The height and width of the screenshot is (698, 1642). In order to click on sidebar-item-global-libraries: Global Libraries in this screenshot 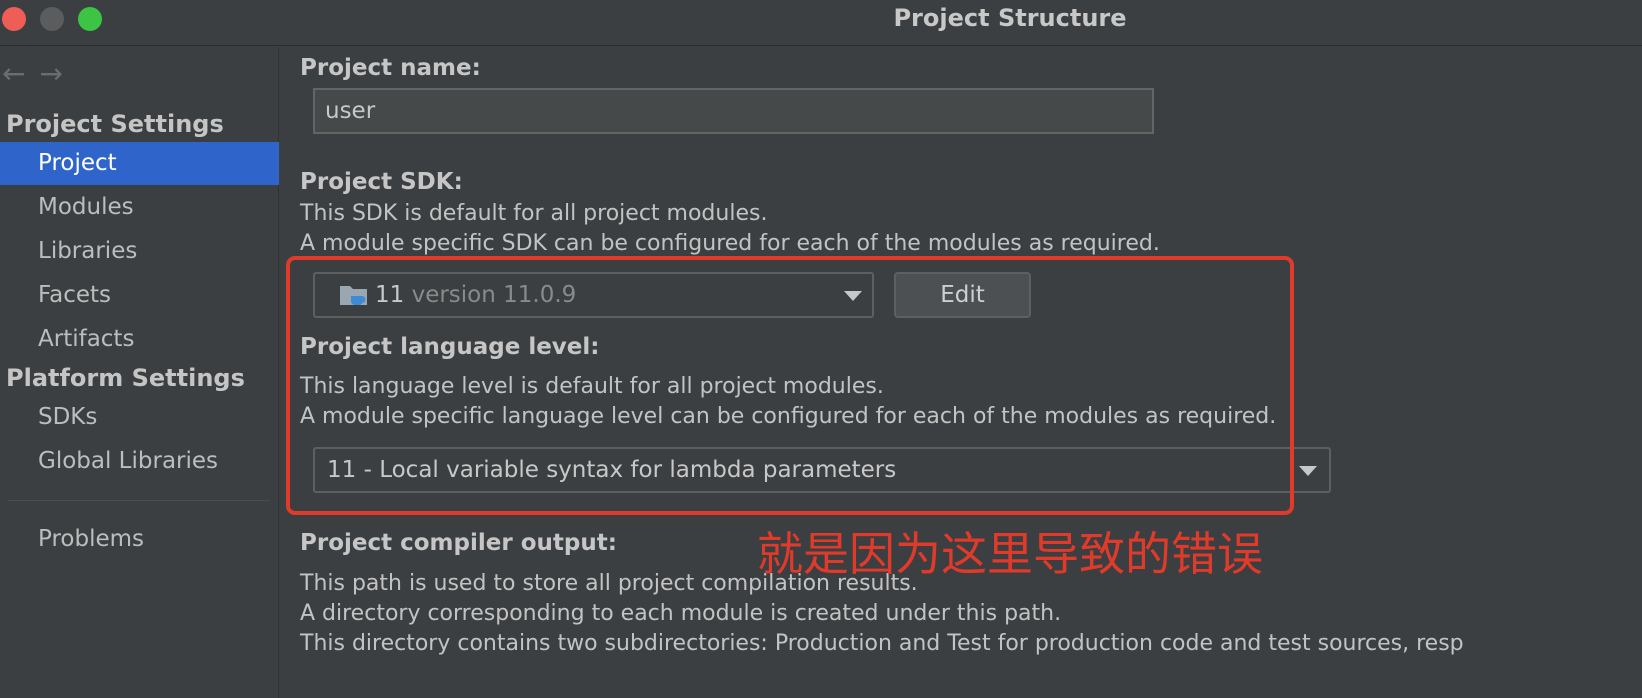, I will do `click(139, 461)`.